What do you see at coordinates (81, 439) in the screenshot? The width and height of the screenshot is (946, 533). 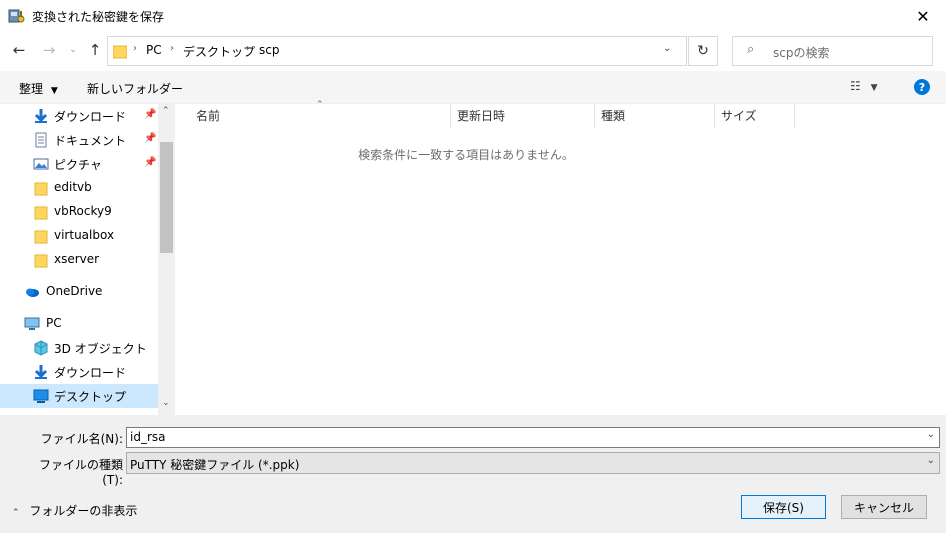 I see `filename-label: ファイル名(N):` at bounding box center [81, 439].